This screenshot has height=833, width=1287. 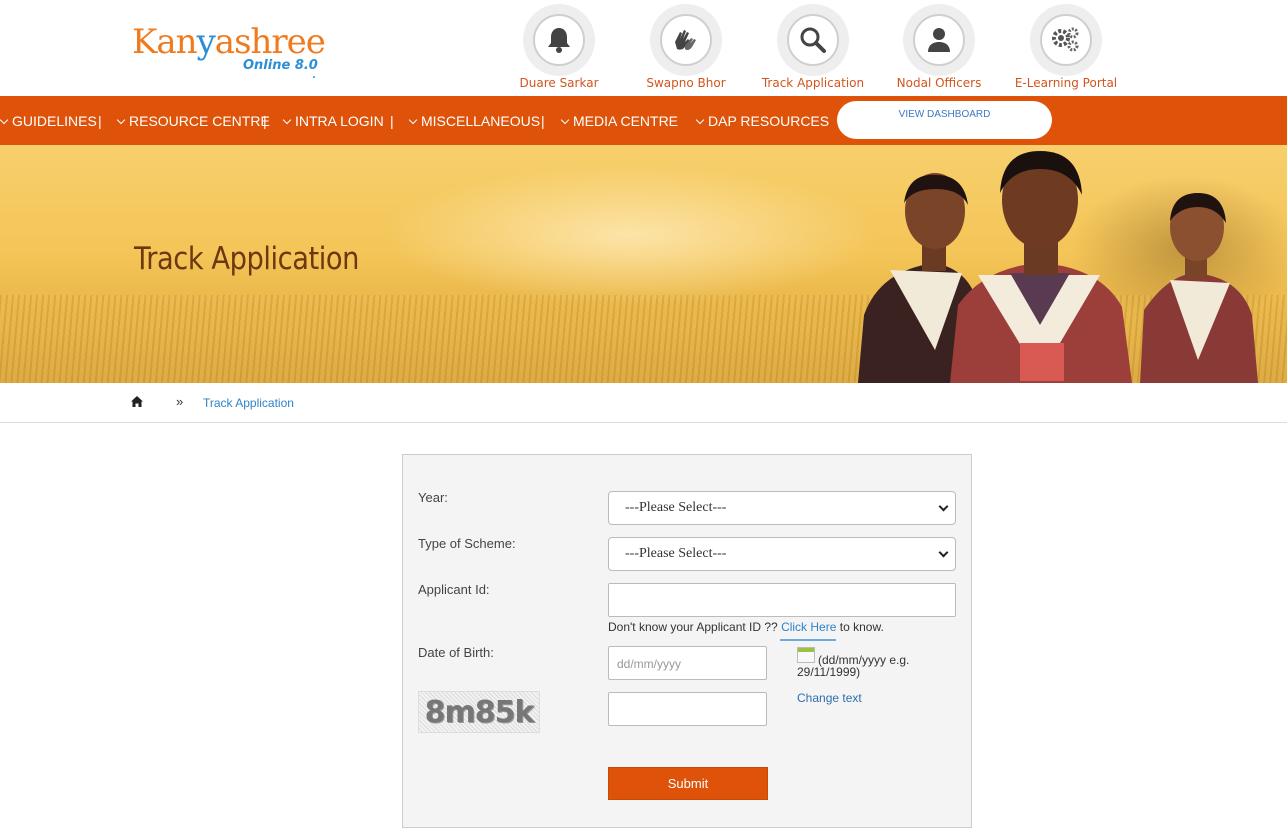 I want to click on user-icon, so click(x=939, y=40).